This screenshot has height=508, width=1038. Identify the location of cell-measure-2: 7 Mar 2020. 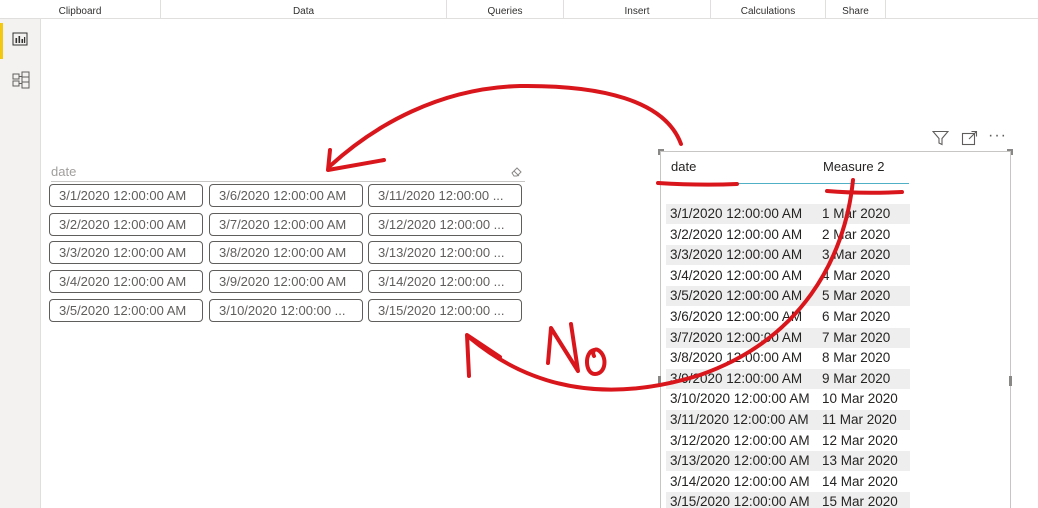
(856, 337).